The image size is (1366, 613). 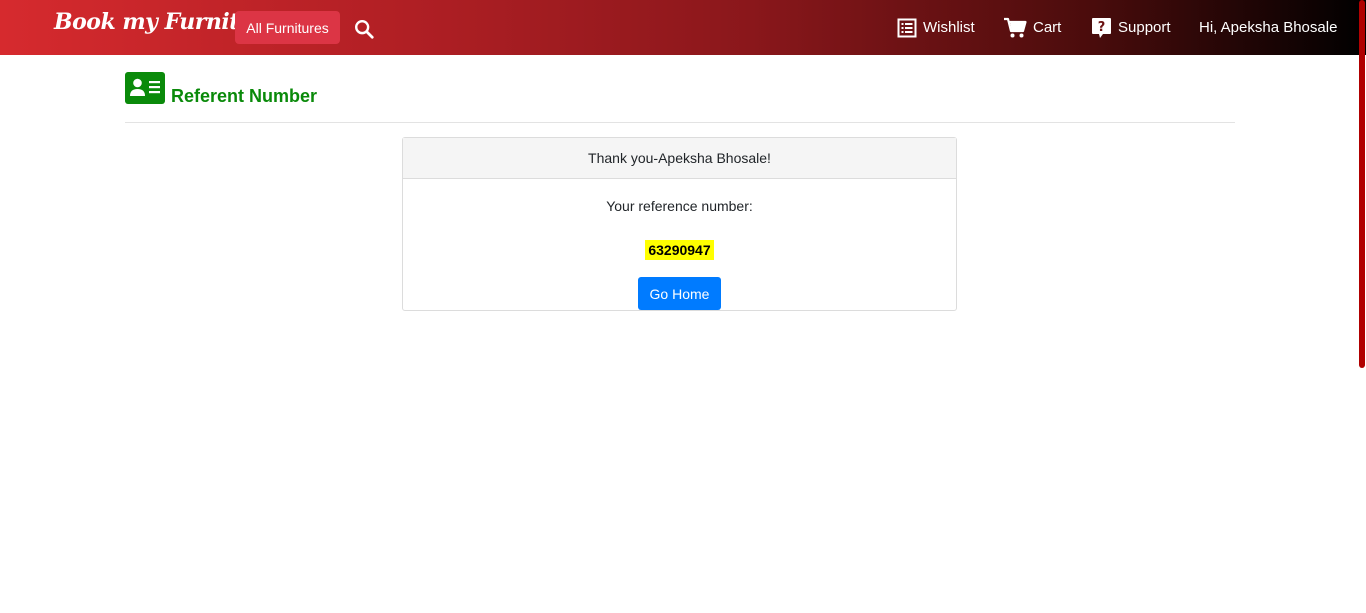 I want to click on go-home-button: Go Home, so click(x=679, y=293).